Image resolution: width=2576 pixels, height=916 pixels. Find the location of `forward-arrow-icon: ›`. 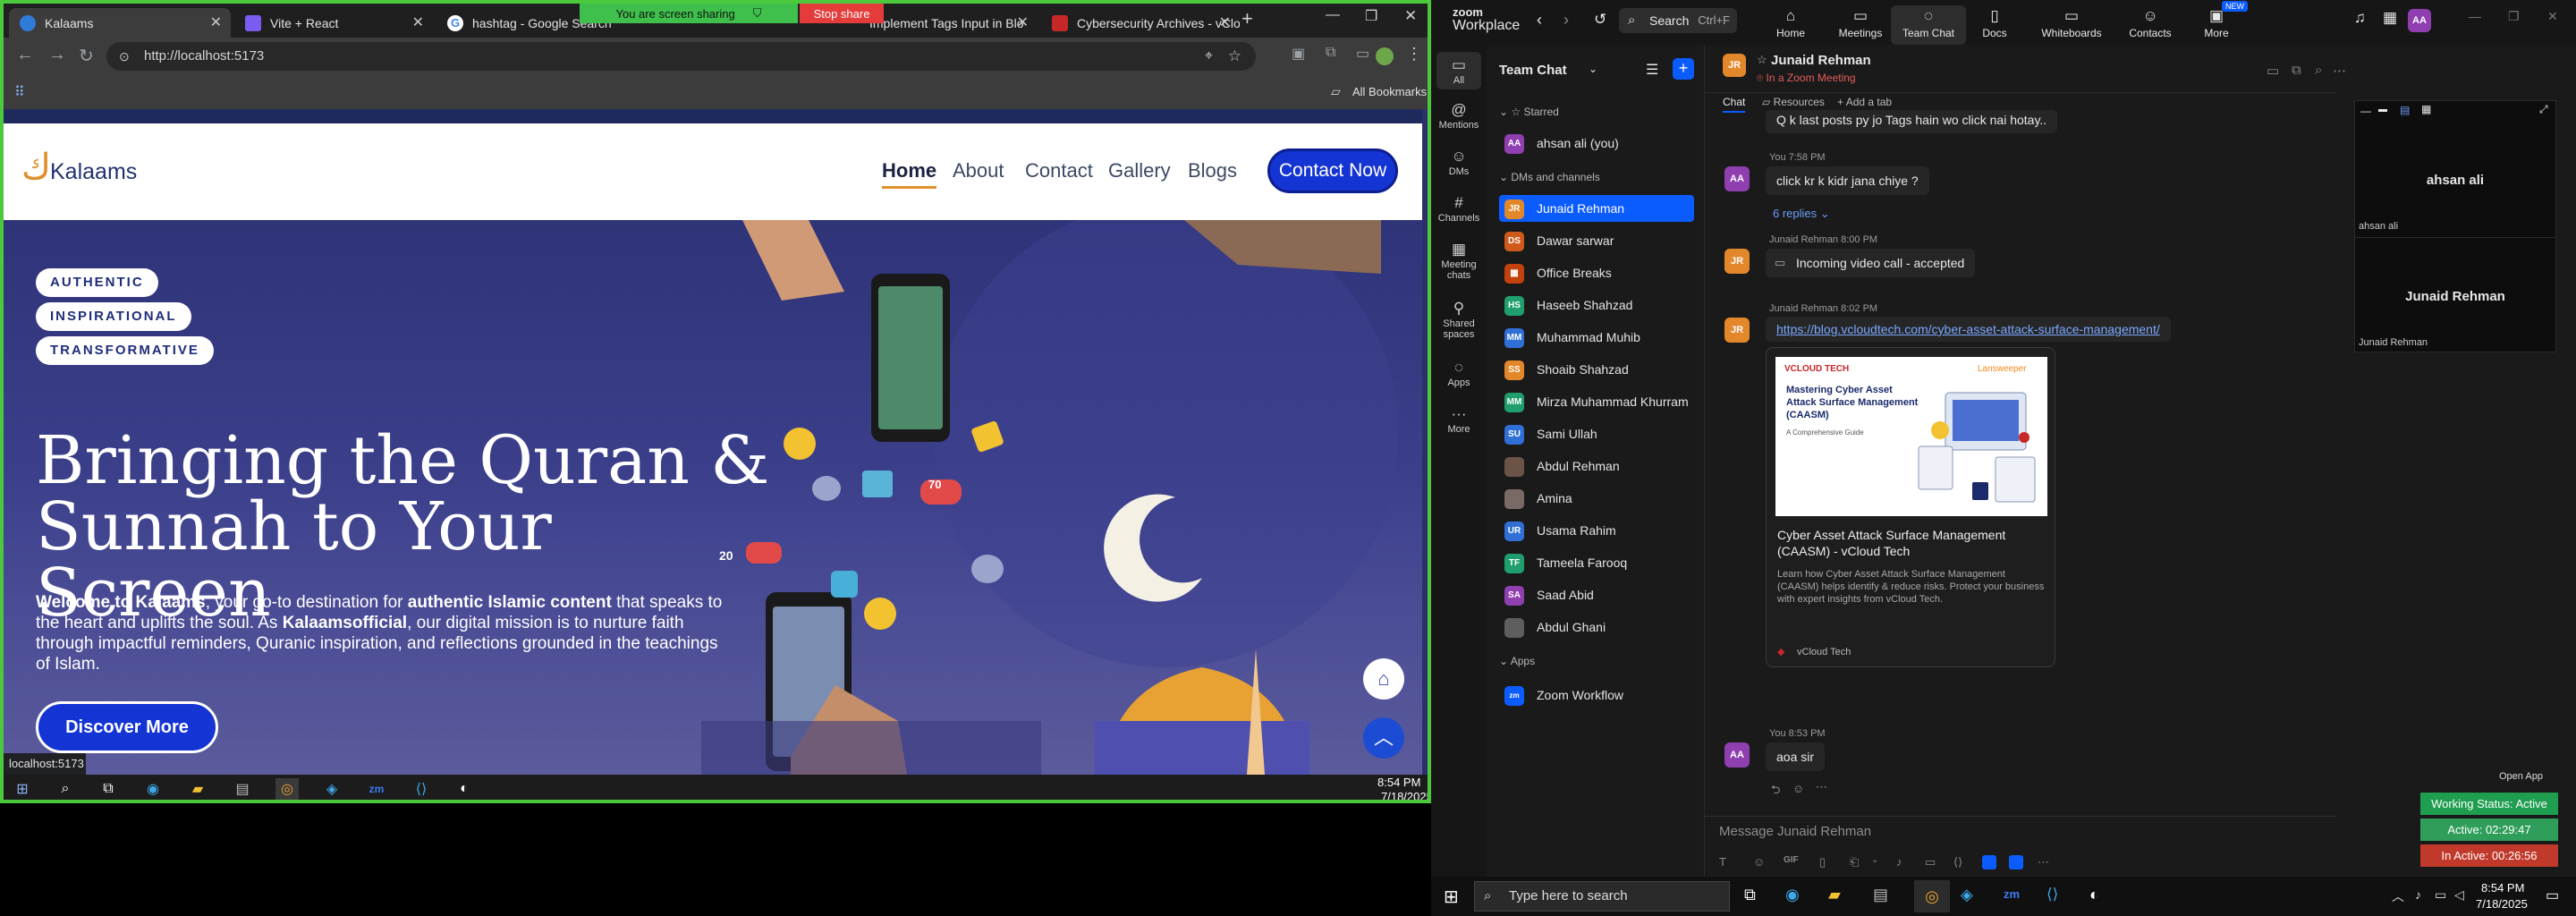

forward-arrow-icon: › is located at coordinates (1566, 20).